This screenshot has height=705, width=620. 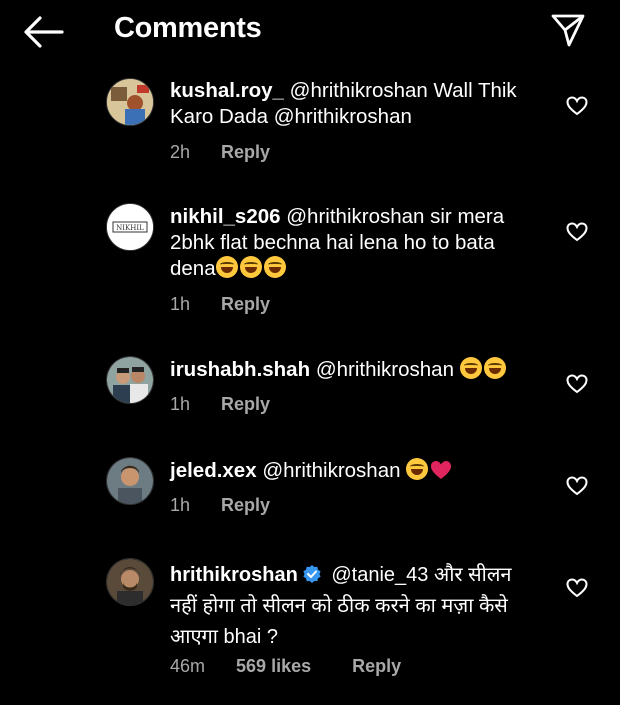 What do you see at coordinates (234, 575) in the screenshot?
I see `comment-username: hrithikroshan` at bounding box center [234, 575].